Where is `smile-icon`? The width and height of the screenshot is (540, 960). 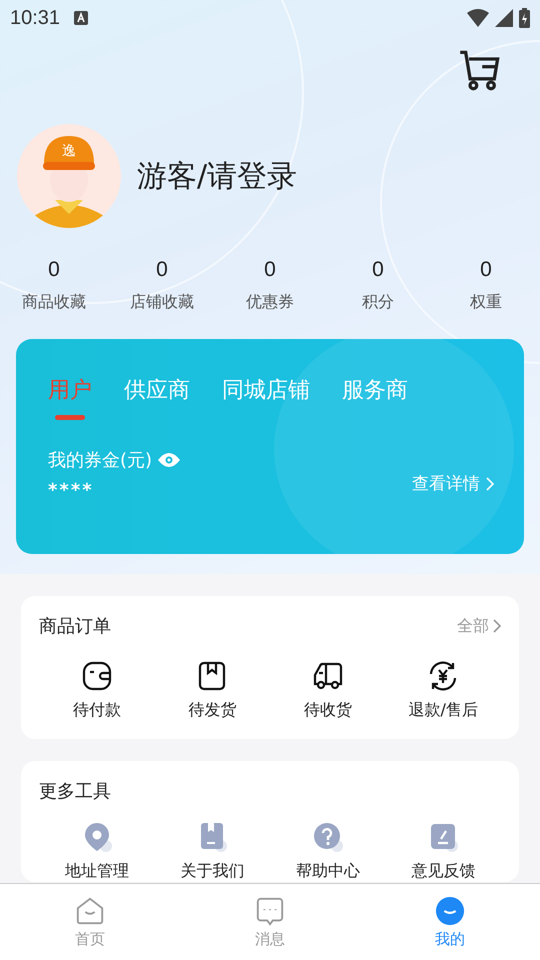
smile-icon is located at coordinates (450, 911).